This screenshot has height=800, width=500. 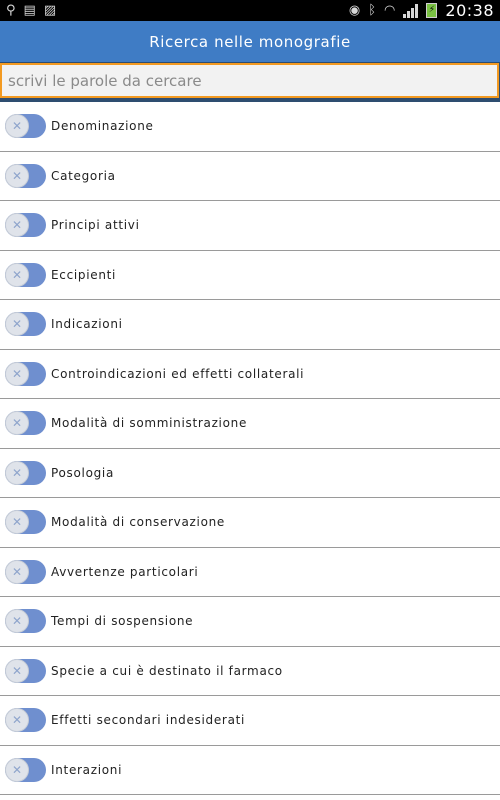 What do you see at coordinates (411, 10) in the screenshot?
I see `signal-icon` at bounding box center [411, 10].